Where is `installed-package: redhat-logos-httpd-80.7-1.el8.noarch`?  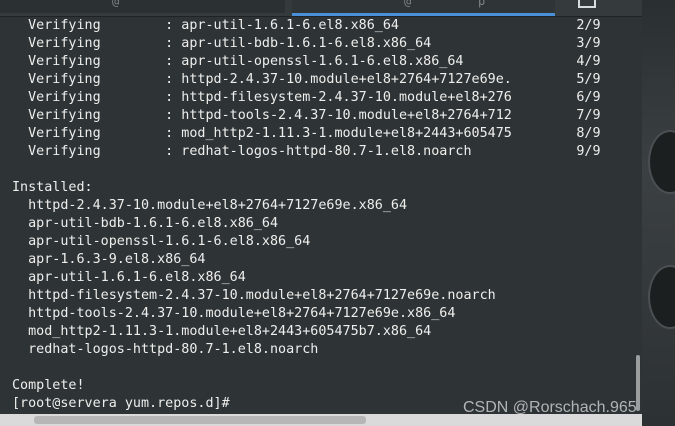 installed-package: redhat-logos-httpd-80.7-1.el8.noarch is located at coordinates (165, 349).